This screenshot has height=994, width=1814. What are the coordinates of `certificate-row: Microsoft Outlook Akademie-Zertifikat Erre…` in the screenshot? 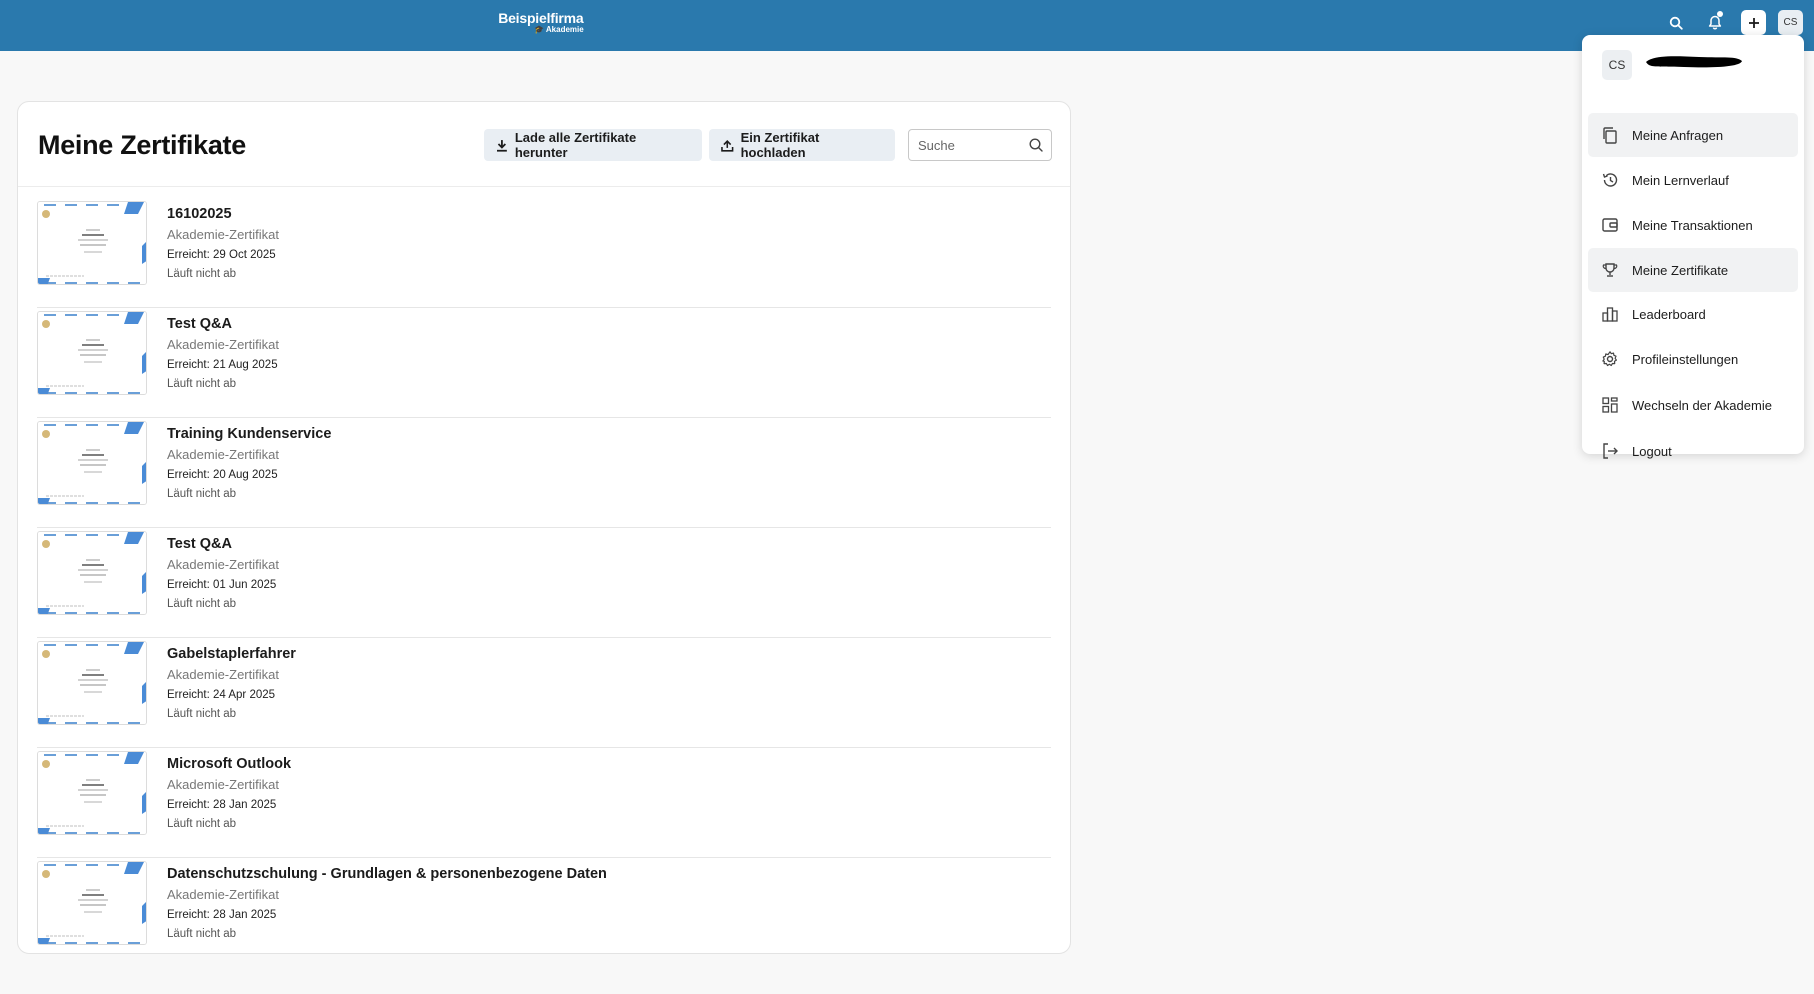 It's located at (544, 803).